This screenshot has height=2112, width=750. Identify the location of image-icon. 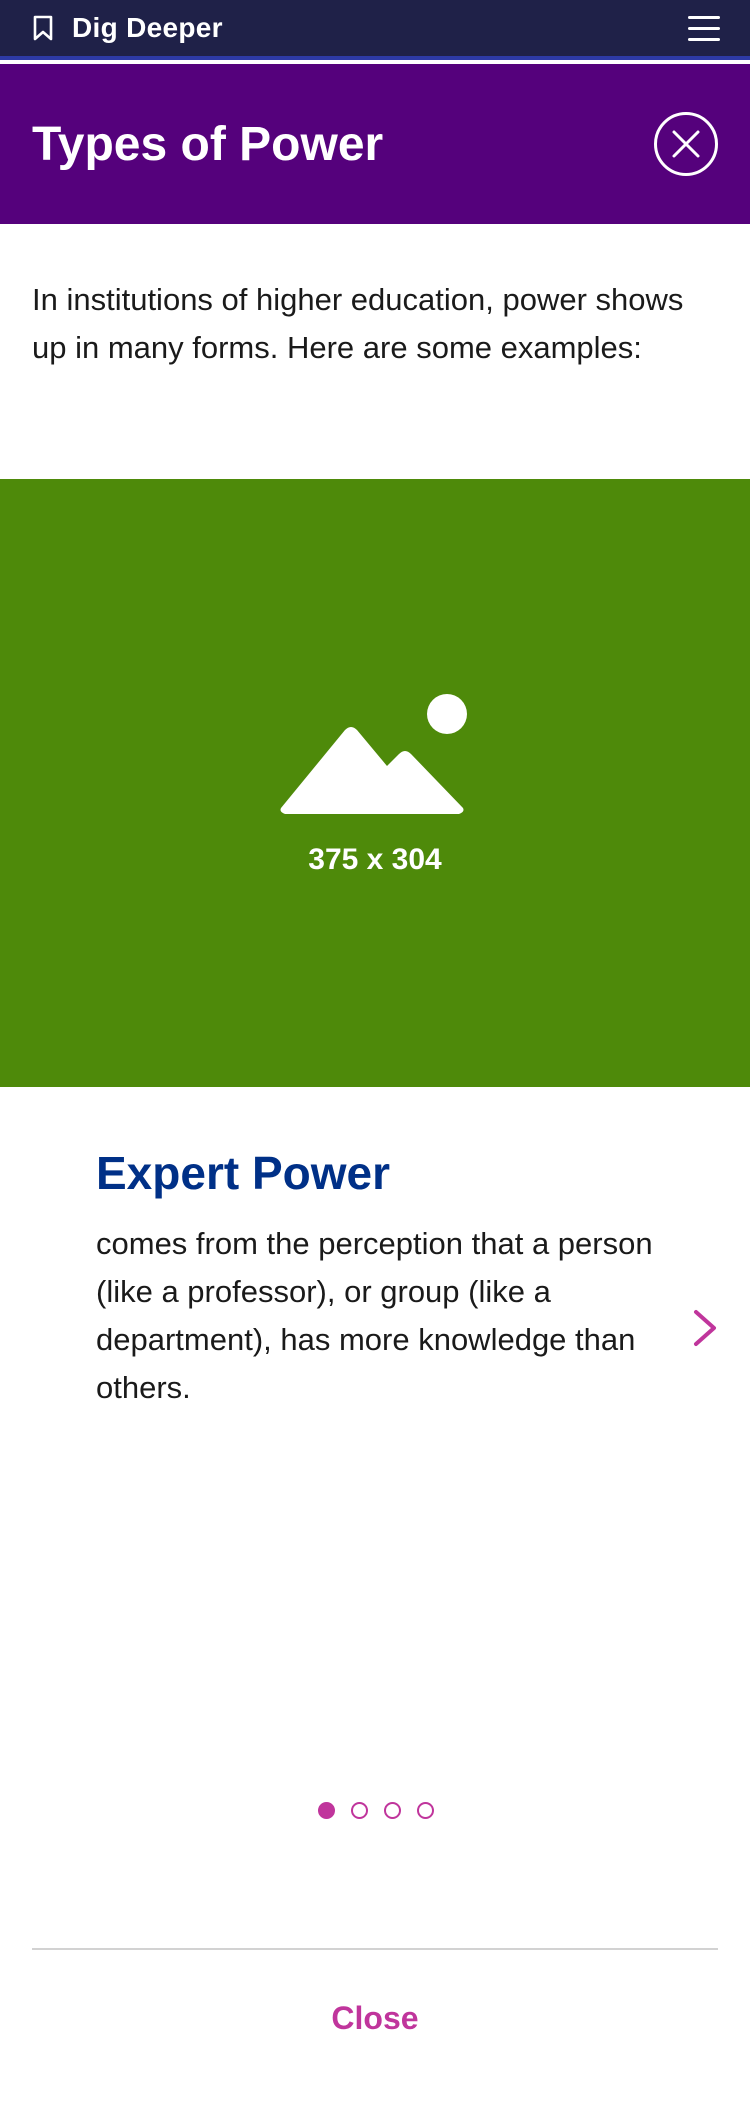
(375, 757).